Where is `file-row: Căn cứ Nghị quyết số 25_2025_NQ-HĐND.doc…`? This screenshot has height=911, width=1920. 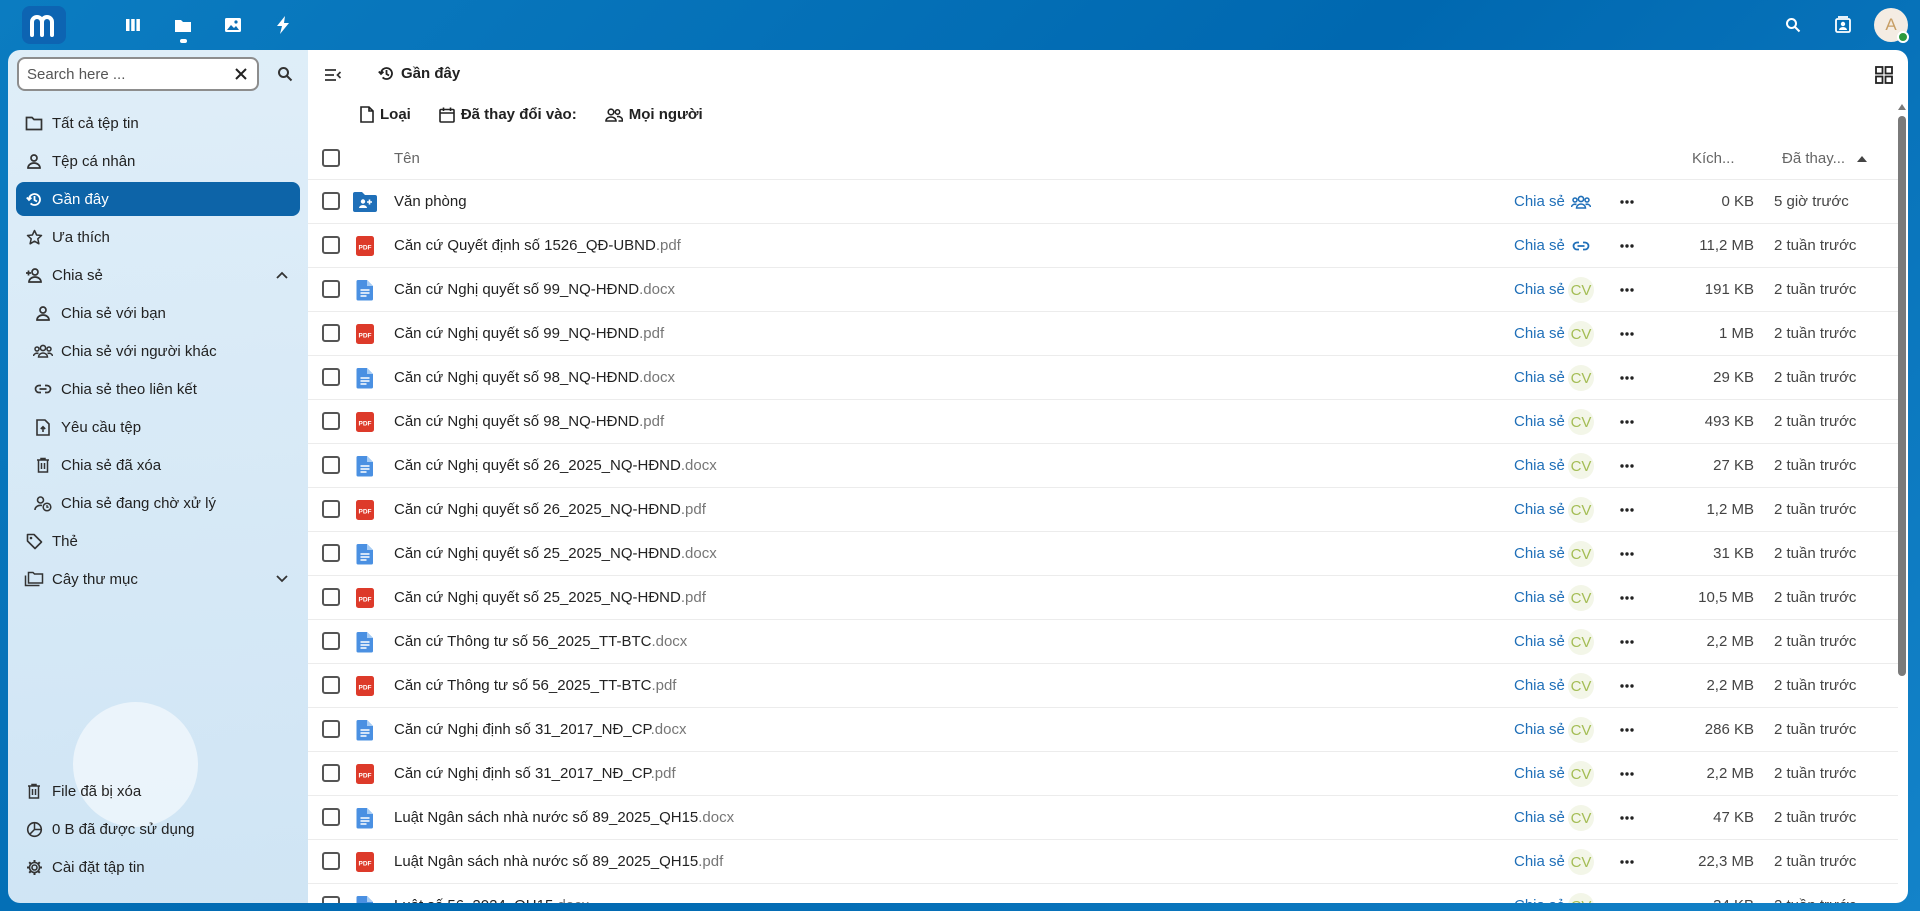 file-row: Căn cứ Nghị quyết số 25_2025_NQ-HĐND.doc… is located at coordinates (1103, 554).